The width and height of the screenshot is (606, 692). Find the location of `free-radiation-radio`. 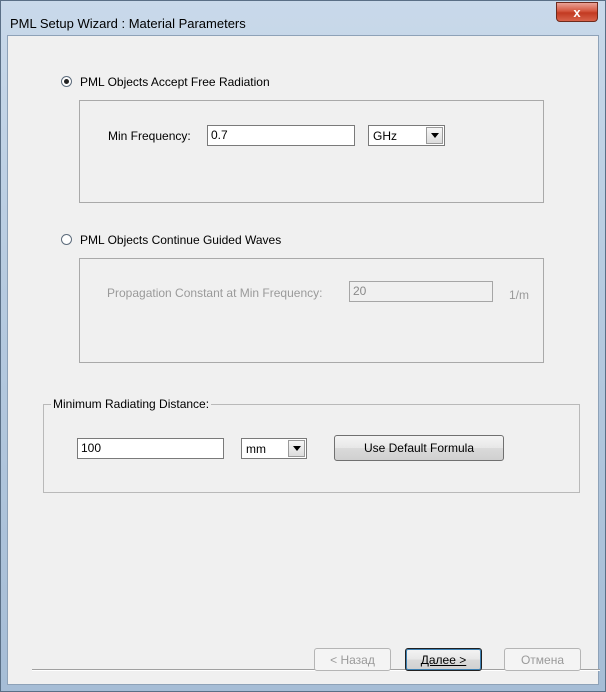

free-radiation-radio is located at coordinates (66, 81).